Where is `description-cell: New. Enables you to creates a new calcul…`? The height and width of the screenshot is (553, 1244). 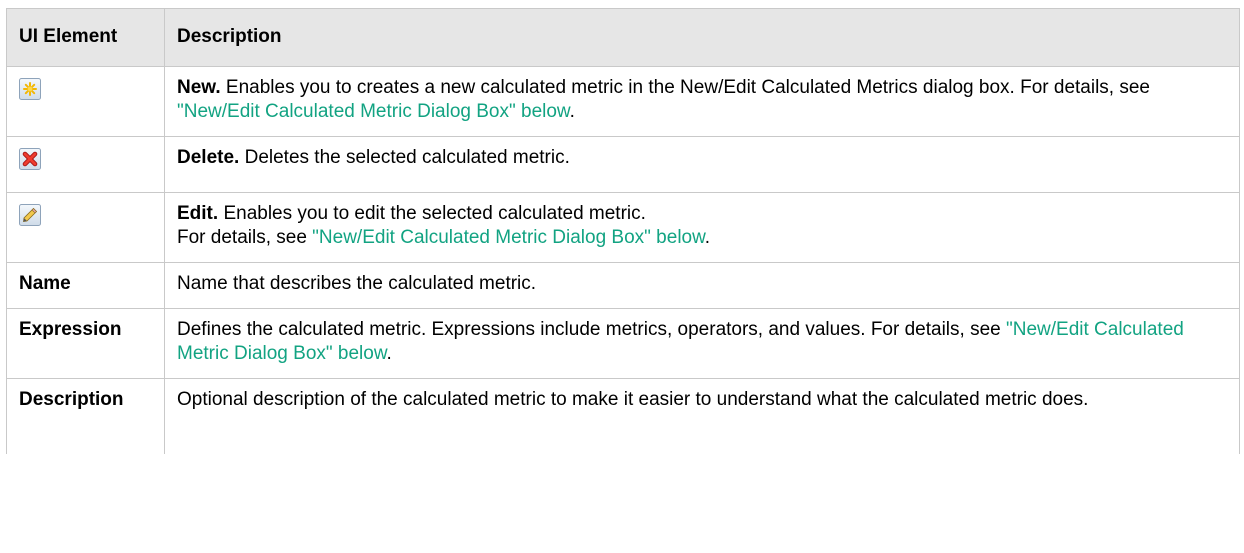 description-cell: New. Enables you to creates a new calcul… is located at coordinates (702, 101).